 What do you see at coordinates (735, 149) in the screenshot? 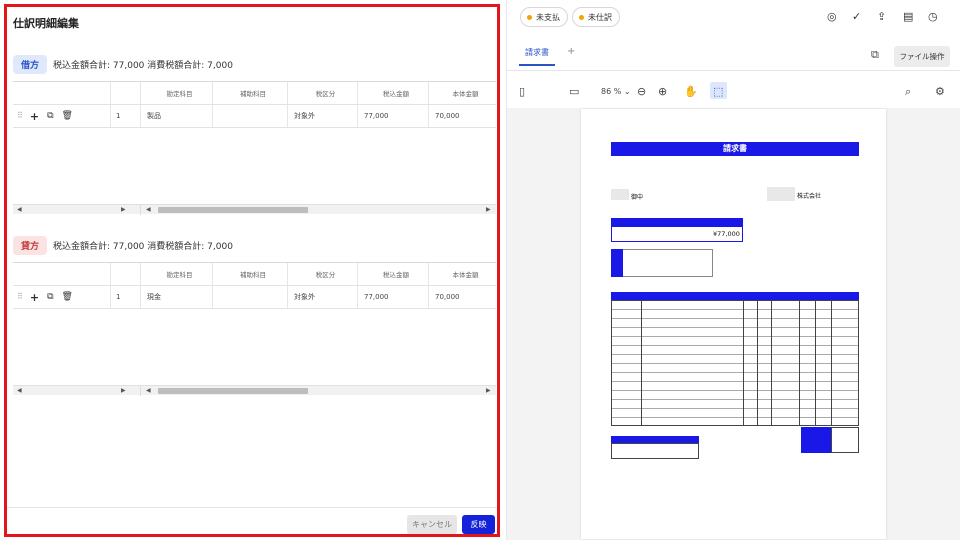
I see `invoice-title: 請求書` at bounding box center [735, 149].